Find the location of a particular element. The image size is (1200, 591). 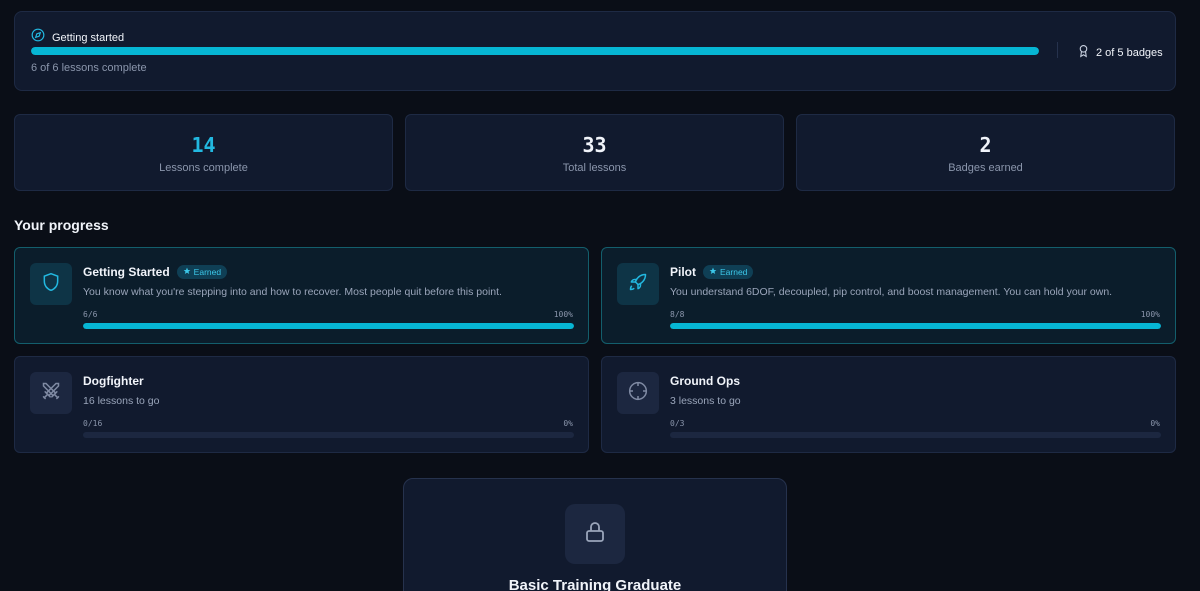

stat-value: 33 is located at coordinates (594, 145).